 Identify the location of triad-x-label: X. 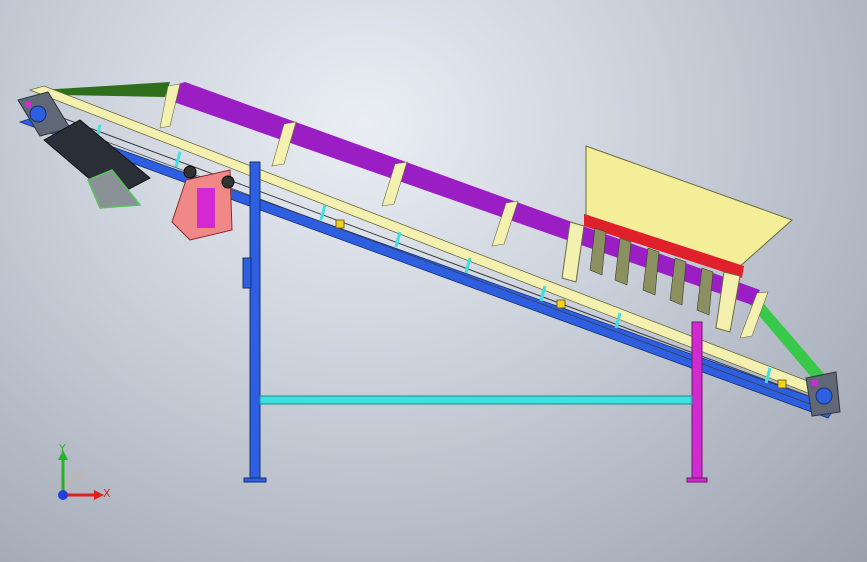
(107, 493).